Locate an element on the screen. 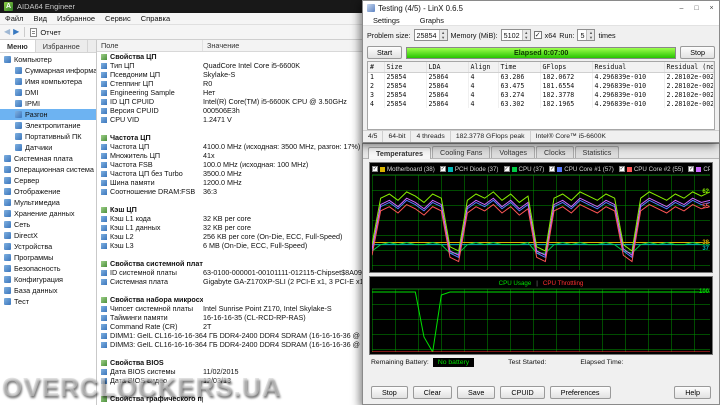 The image size is (720, 405). linx-menu-settings: Settings is located at coordinates (386, 20).